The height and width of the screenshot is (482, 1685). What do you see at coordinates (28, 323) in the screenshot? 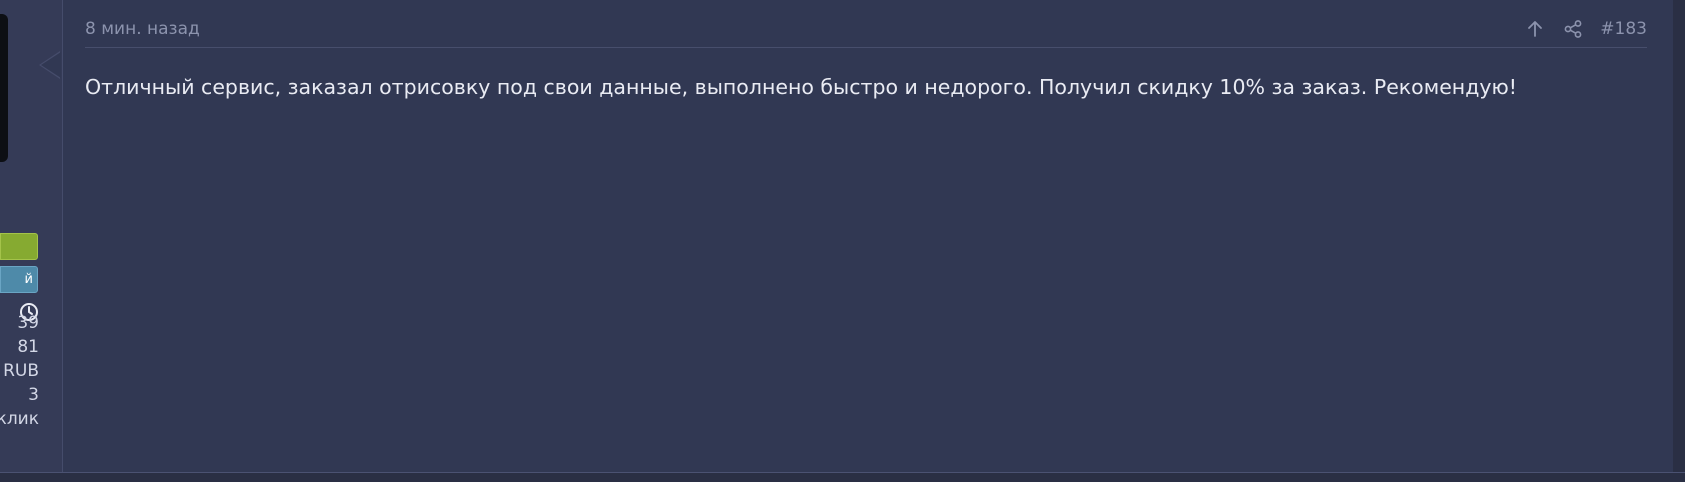
I see `user-stat-1: 39` at bounding box center [28, 323].